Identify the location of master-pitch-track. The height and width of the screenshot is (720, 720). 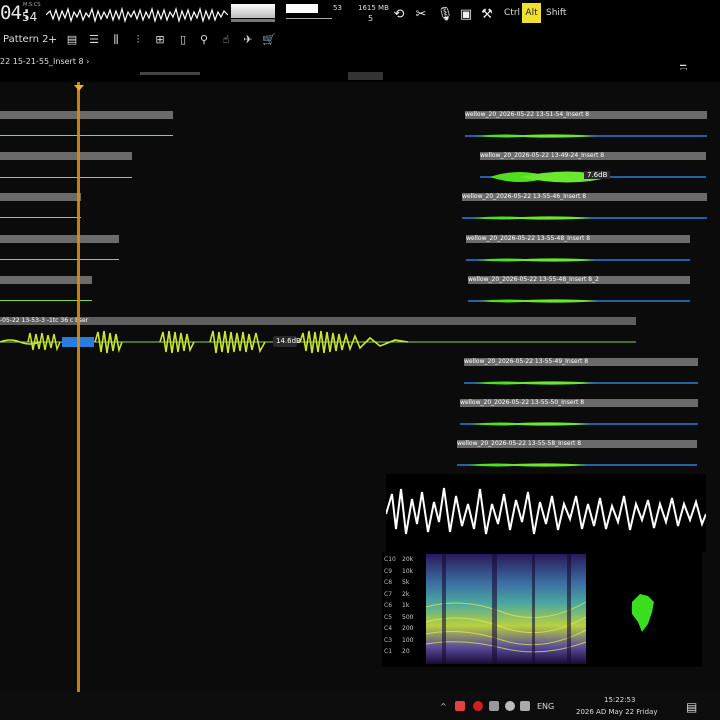
(253, 20).